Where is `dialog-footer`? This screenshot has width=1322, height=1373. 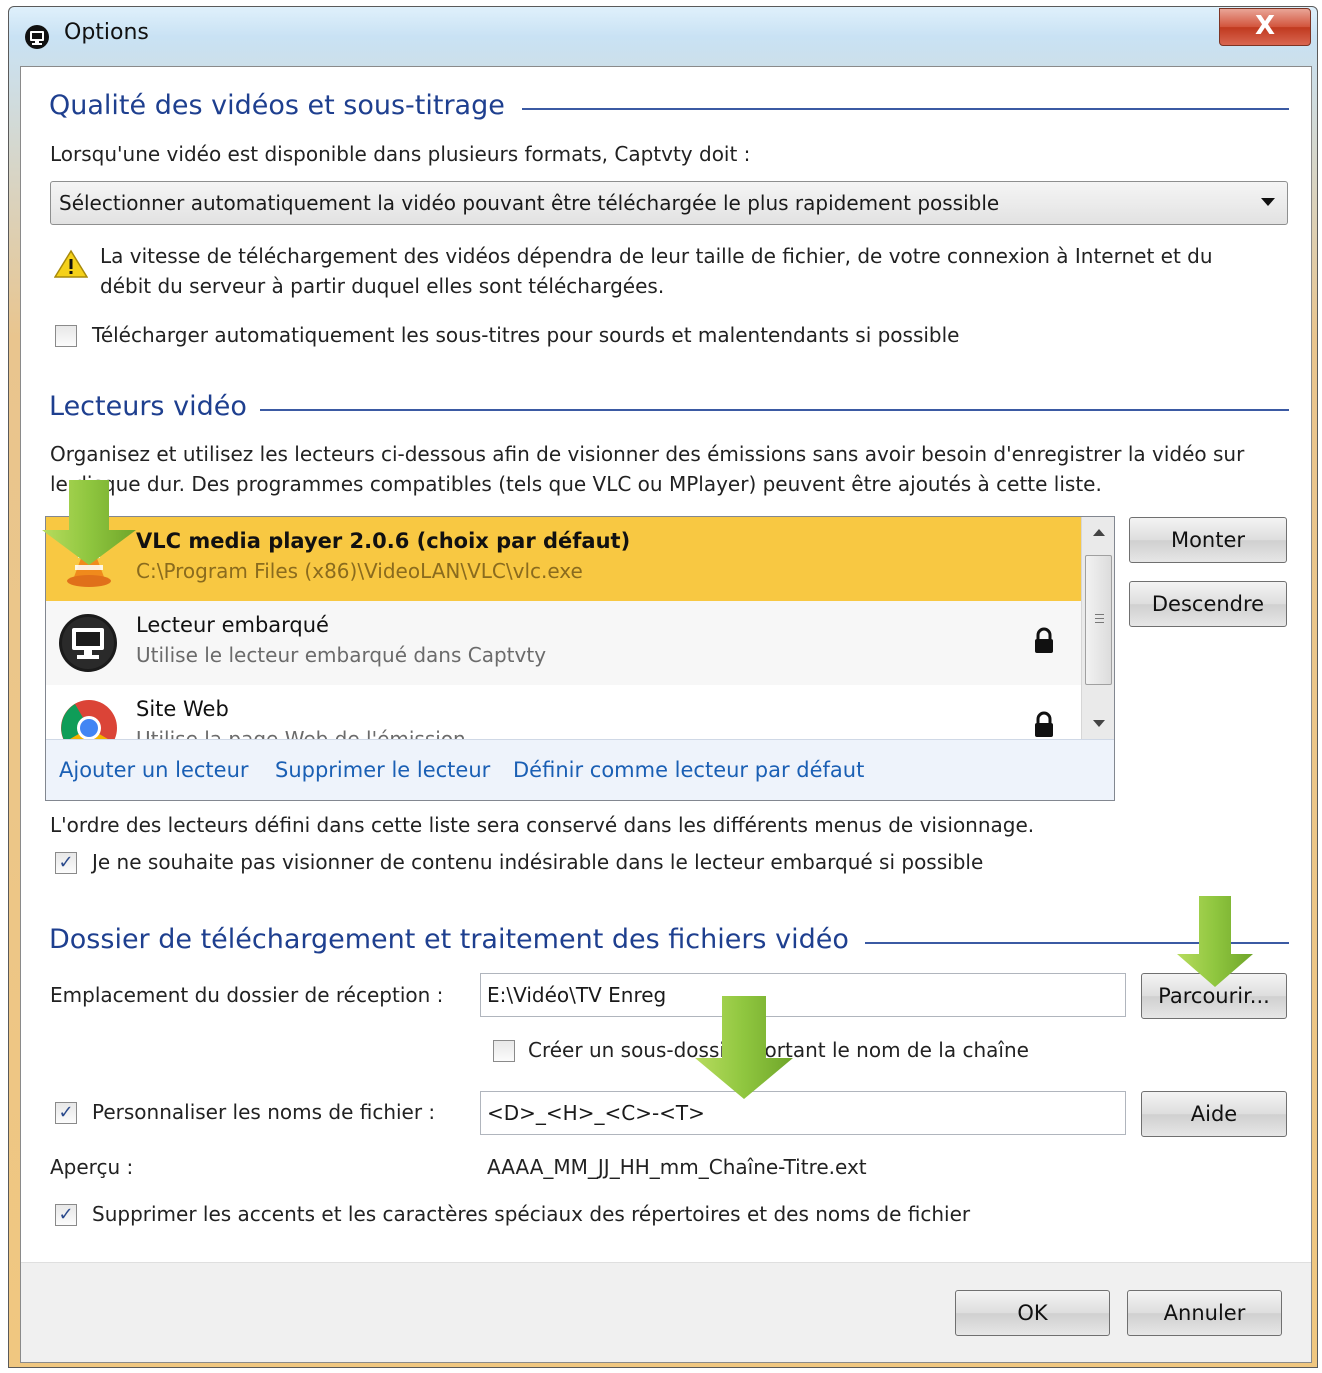
dialog-footer is located at coordinates (666, 1312).